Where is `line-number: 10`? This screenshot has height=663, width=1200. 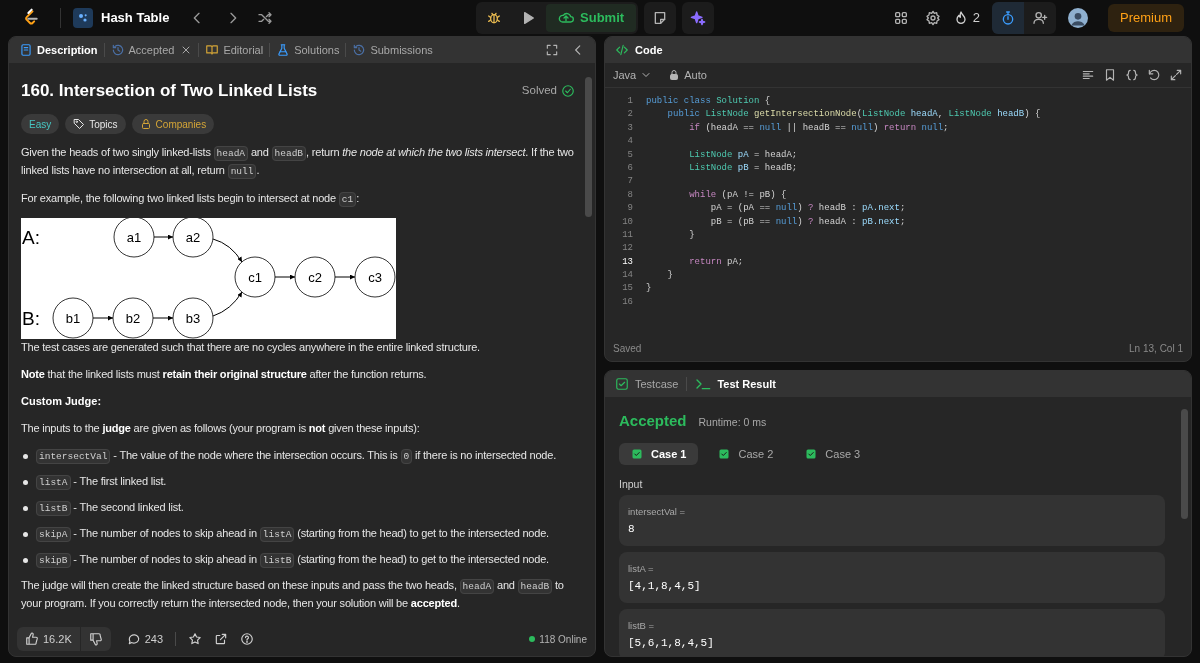 line-number: 10 is located at coordinates (627, 222).